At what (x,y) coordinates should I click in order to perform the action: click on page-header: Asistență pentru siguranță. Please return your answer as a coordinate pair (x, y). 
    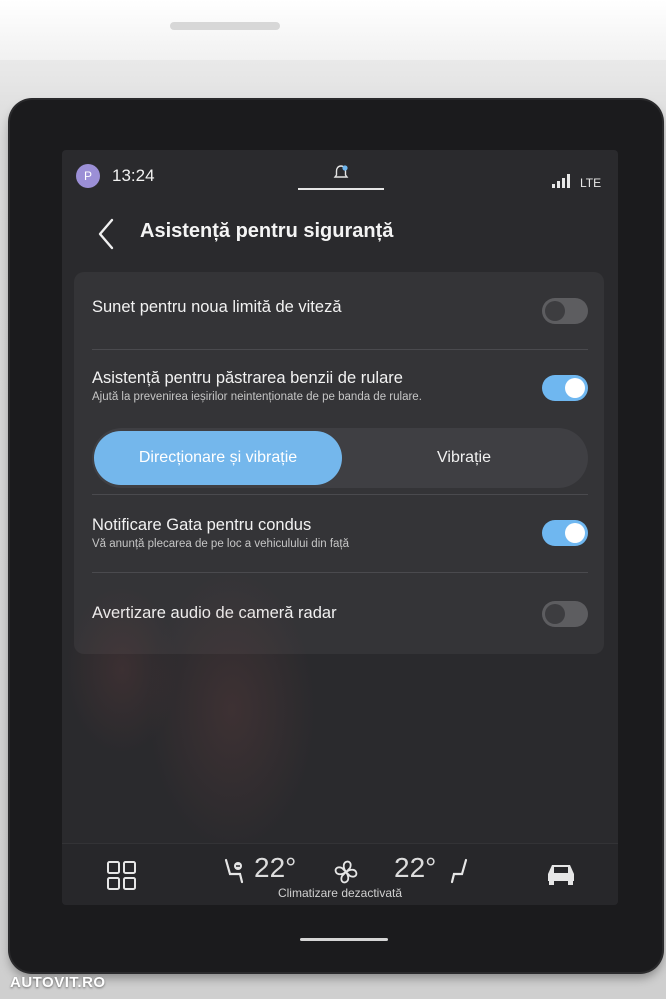
    Looking at the image, I should click on (340, 235).